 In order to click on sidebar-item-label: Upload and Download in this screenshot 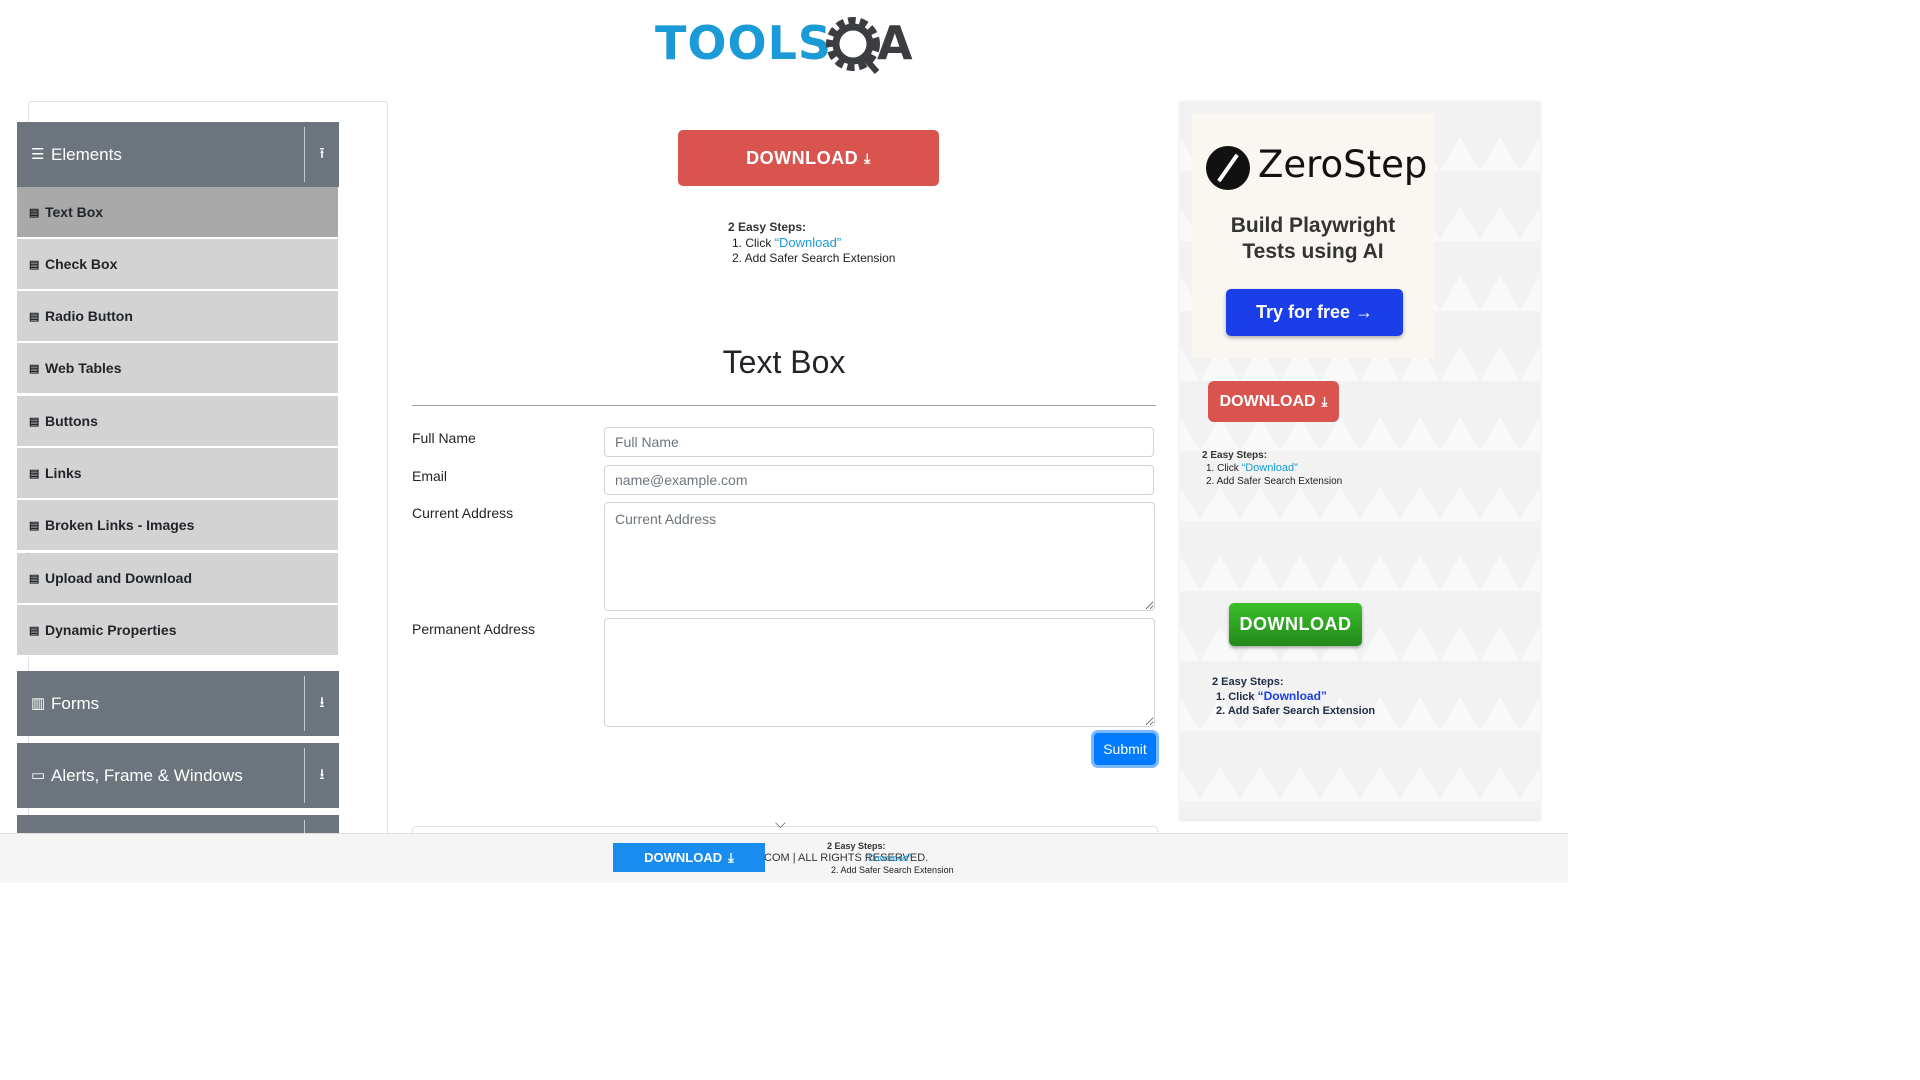, I will do `click(118, 578)`.